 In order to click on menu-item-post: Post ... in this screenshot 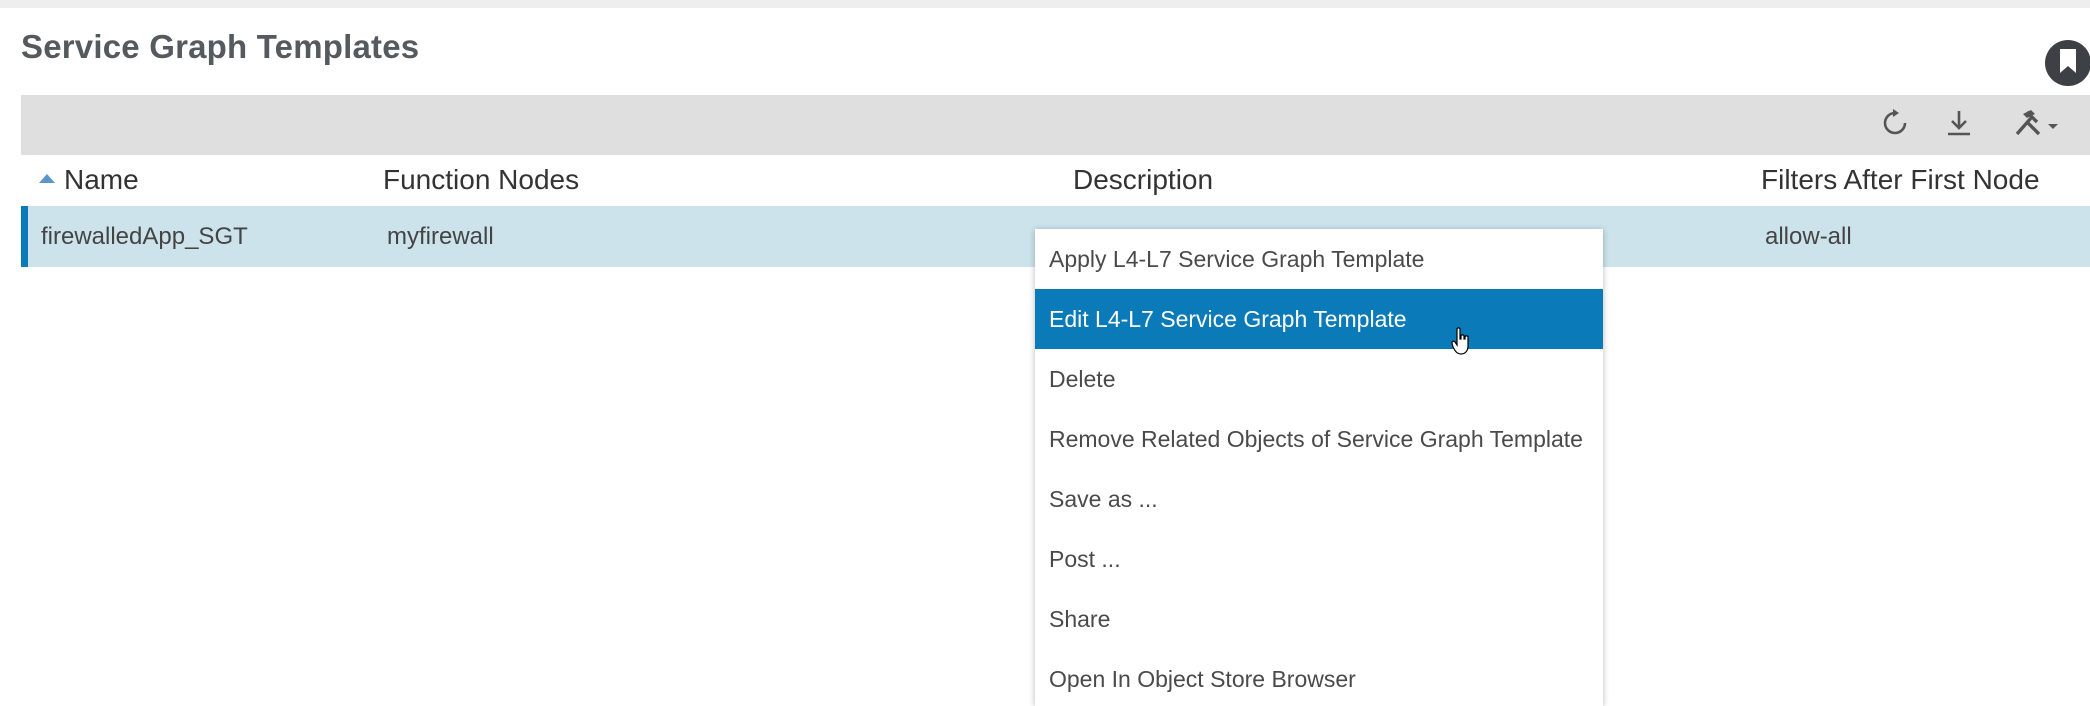, I will do `click(1319, 559)`.